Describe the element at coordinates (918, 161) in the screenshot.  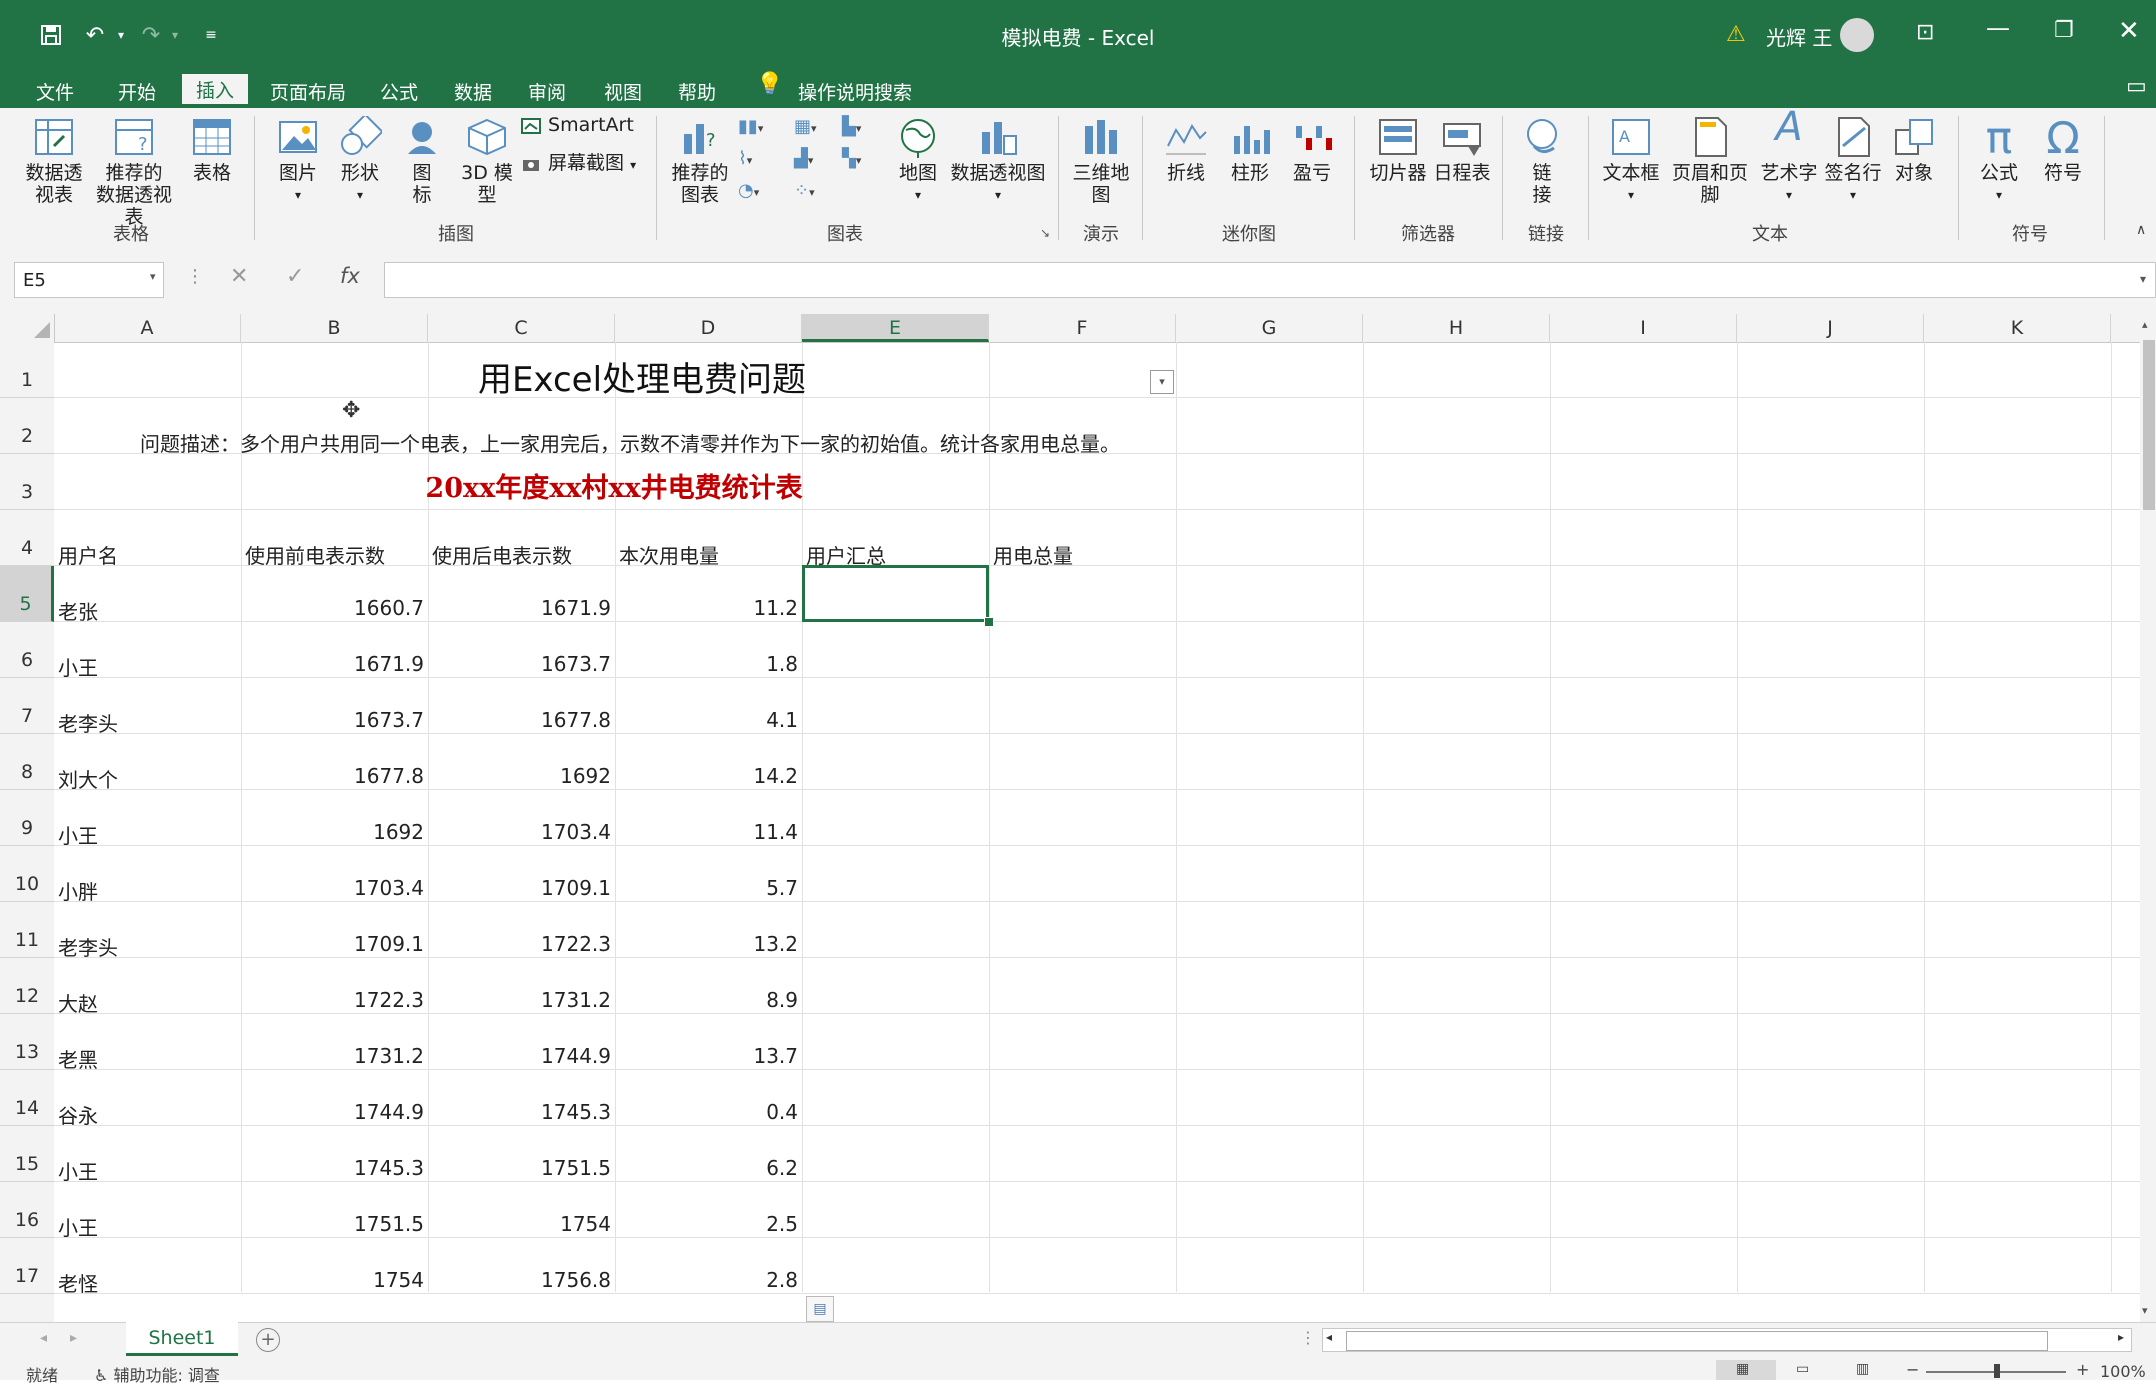
I see `maps-button: 地图 ▾` at that location.